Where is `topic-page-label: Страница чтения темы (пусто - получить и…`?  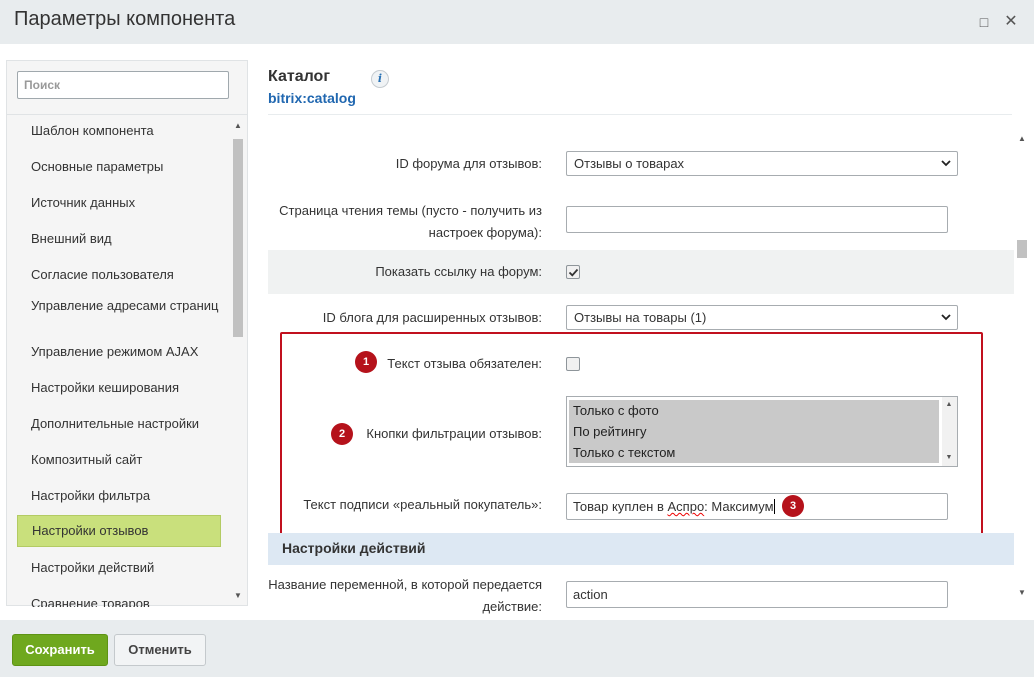 topic-page-label: Страница чтения темы (пусто - получить и… is located at coordinates (410, 221).